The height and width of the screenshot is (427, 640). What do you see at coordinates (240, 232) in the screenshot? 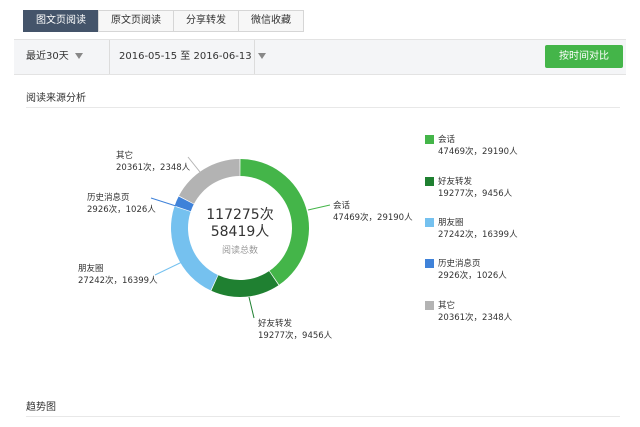
I see `center-total-users: 58419人` at bounding box center [240, 232].